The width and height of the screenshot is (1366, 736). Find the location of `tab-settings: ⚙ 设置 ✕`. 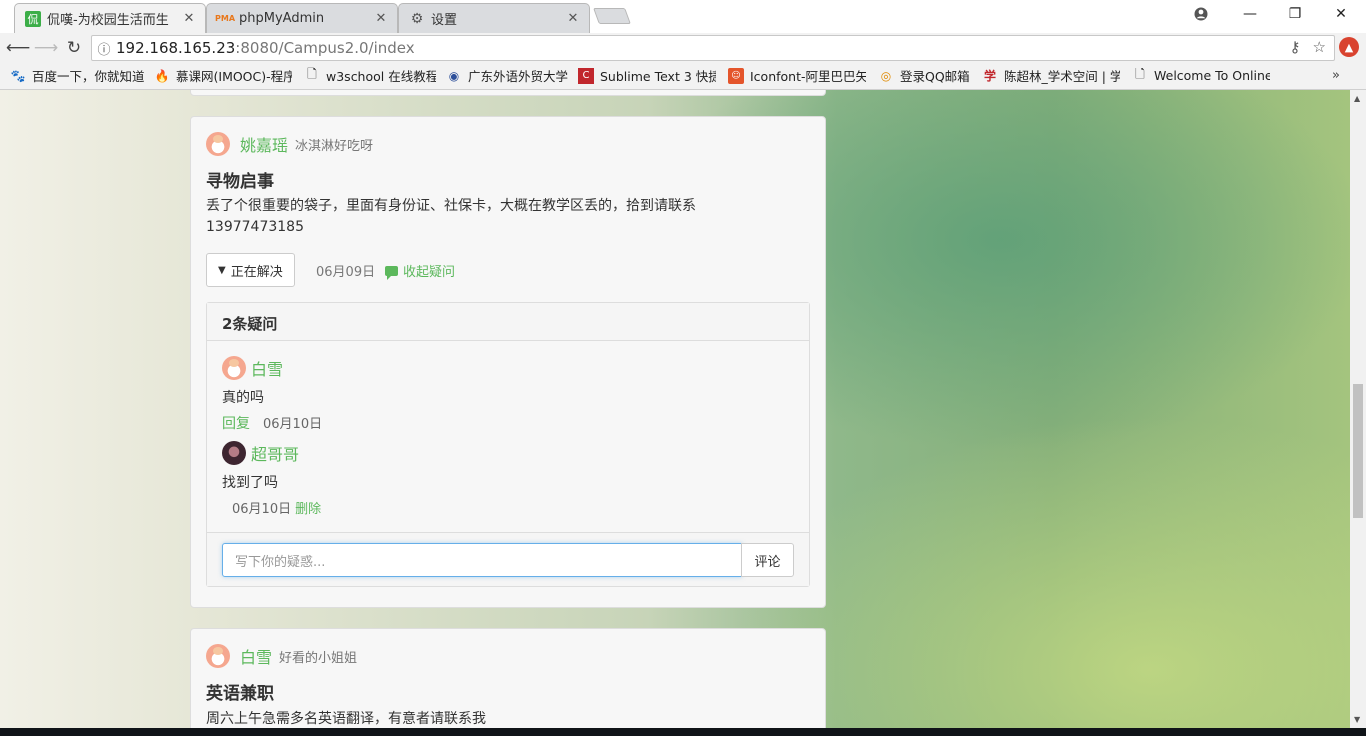

tab-settings: ⚙ 设置 ✕ is located at coordinates (494, 18).